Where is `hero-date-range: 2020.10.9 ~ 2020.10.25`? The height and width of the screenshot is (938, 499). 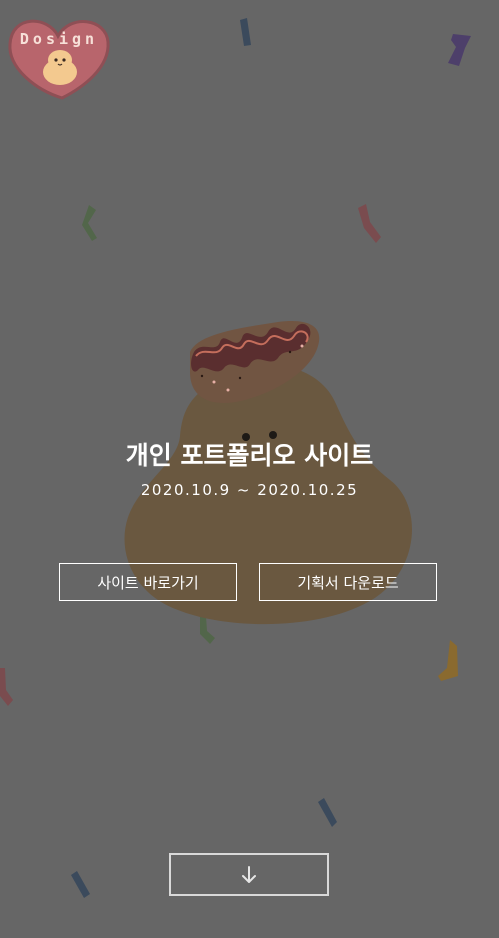
hero-date-range: 2020.10.9 ~ 2020.10.25 is located at coordinates (249, 490).